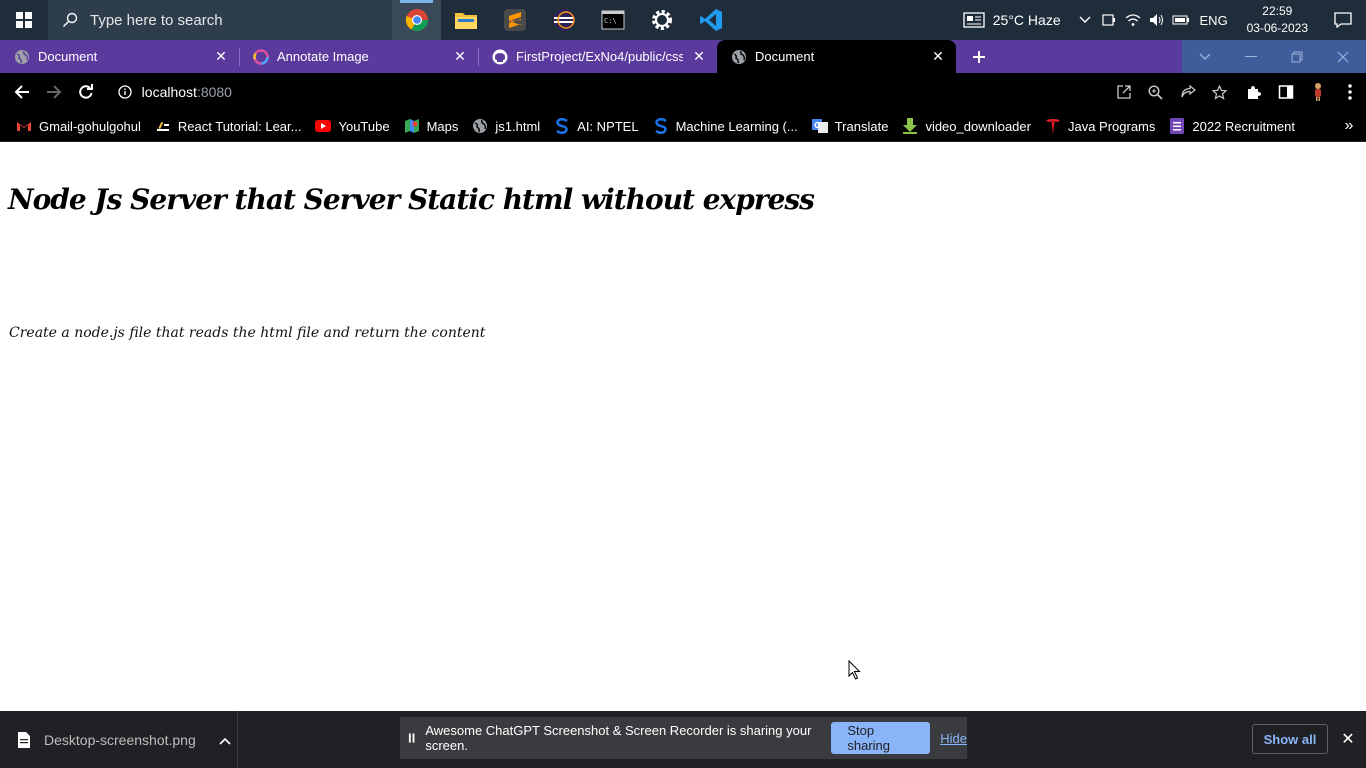  Describe the element at coordinates (119, 56) in the screenshot. I see `tab-document-1: Document ✕` at that location.